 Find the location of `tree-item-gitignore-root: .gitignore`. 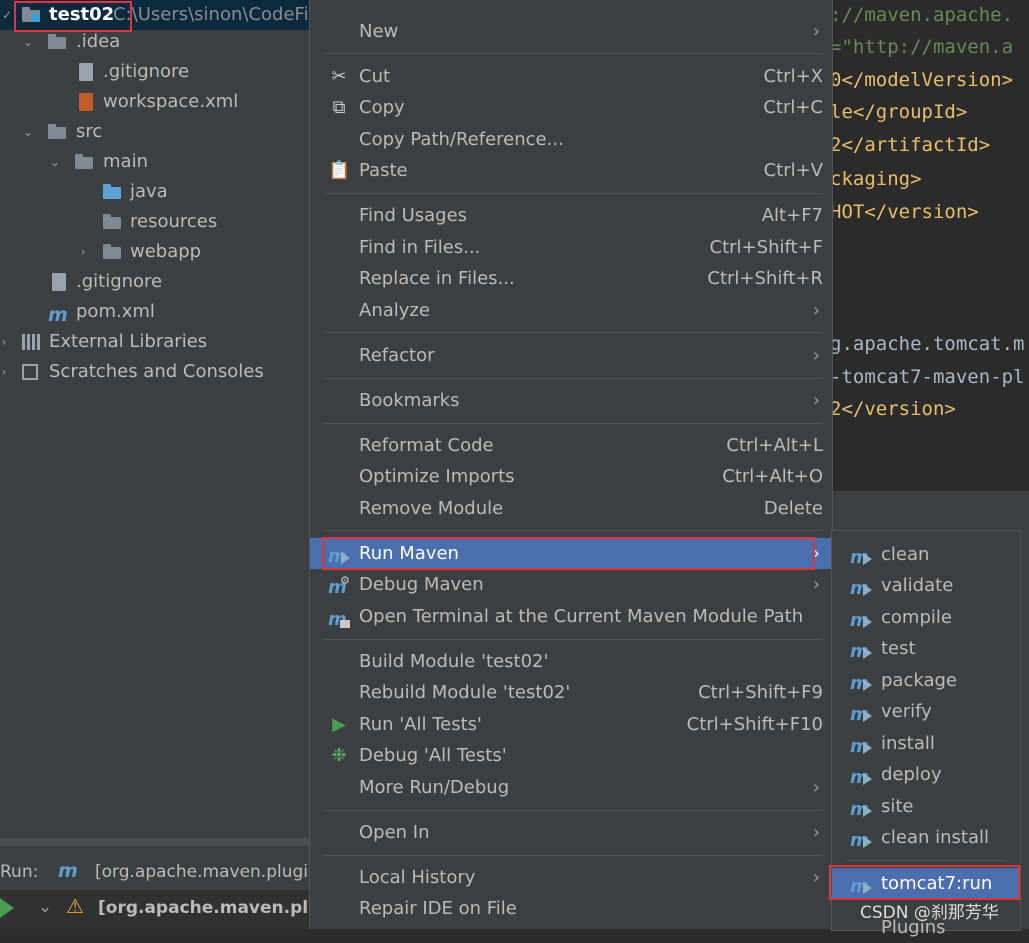

tree-item-gitignore-root: .gitignore is located at coordinates (155, 282).